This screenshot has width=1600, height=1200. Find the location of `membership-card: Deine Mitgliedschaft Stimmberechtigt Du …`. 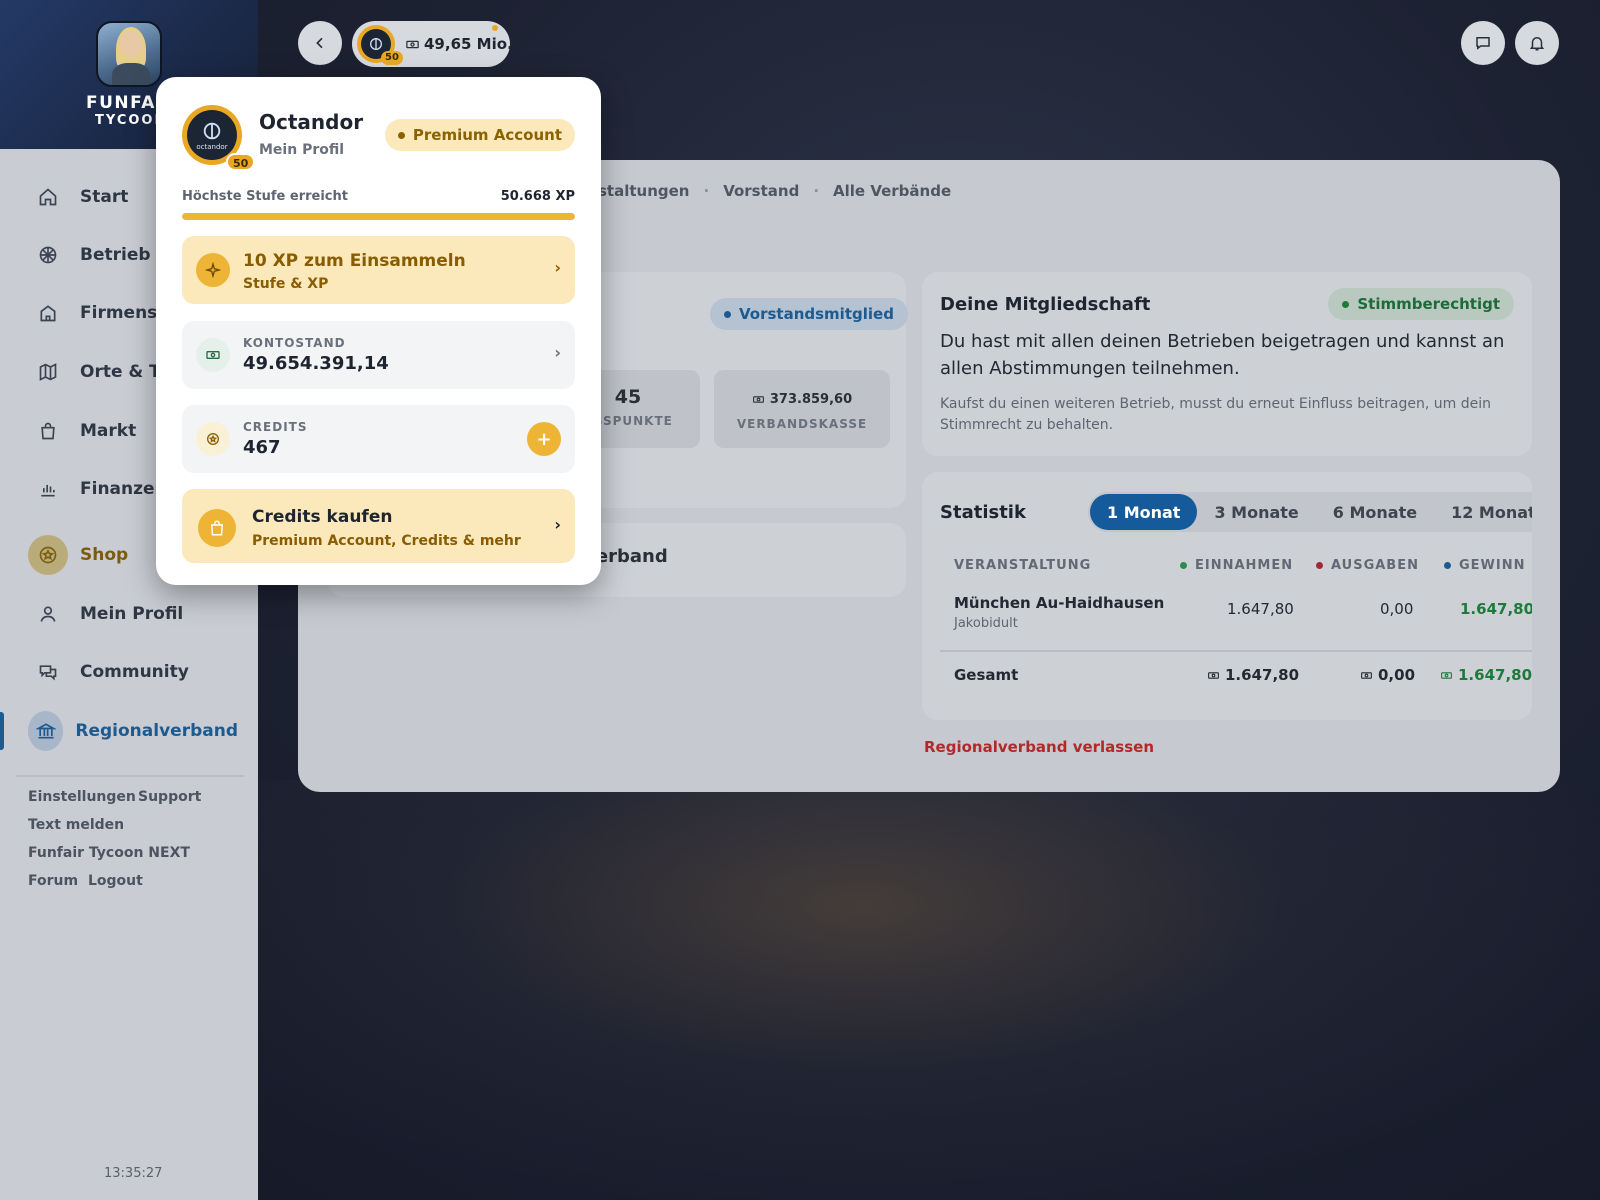

membership-card: Deine Mitgliedschaft Stimmberechtigt Du … is located at coordinates (1227, 364).